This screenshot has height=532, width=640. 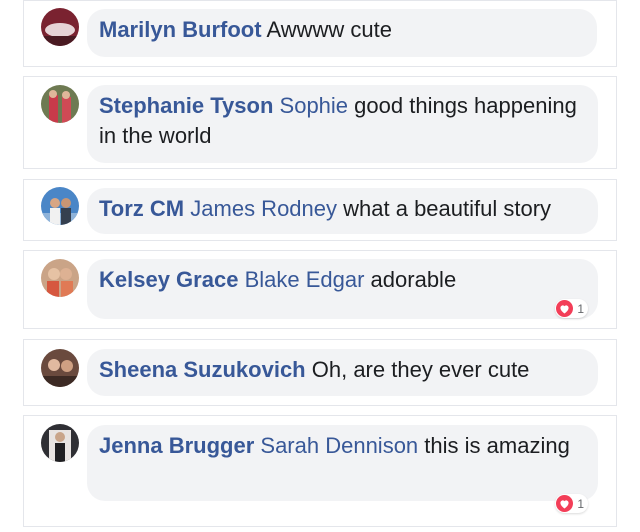 I want to click on comment-card: Sheena Suzukovich Oh, are they ever cute, so click(x=320, y=372).